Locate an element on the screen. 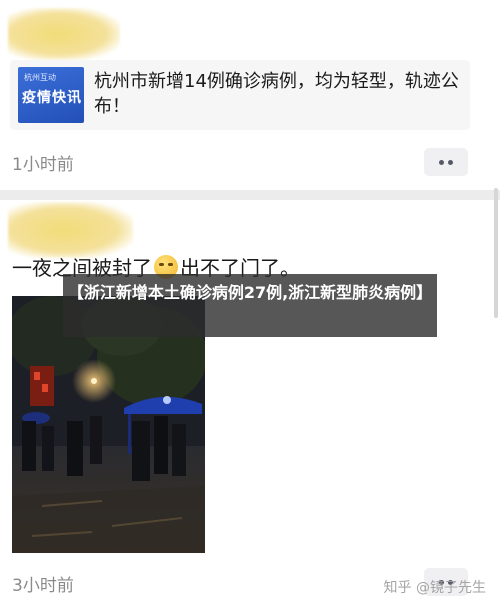  post-timestamp: 3小时前 is located at coordinates (43, 586).